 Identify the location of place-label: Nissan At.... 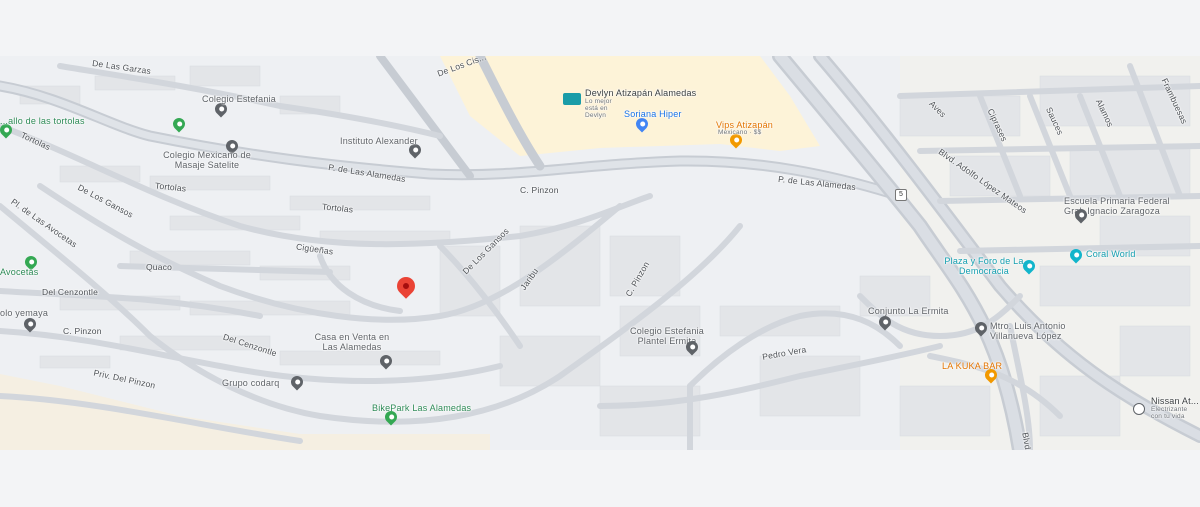
(1175, 401).